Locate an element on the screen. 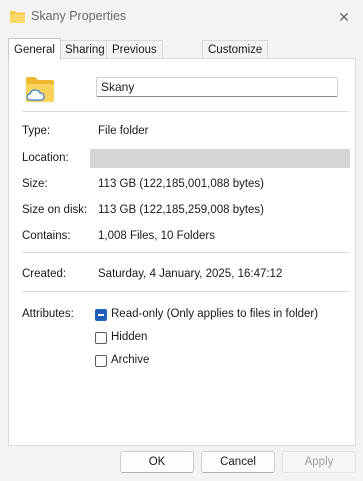  location-value-redacted is located at coordinates (220, 158).